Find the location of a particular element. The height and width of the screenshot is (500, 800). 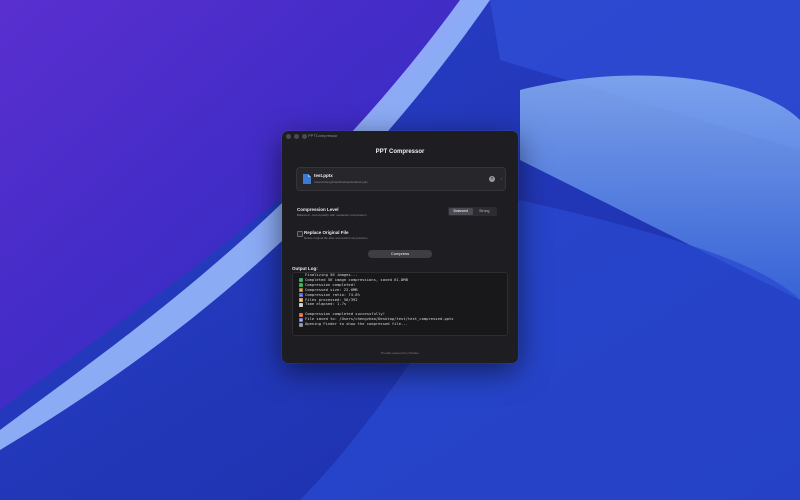

remove-file-button: × is located at coordinates (492, 179).